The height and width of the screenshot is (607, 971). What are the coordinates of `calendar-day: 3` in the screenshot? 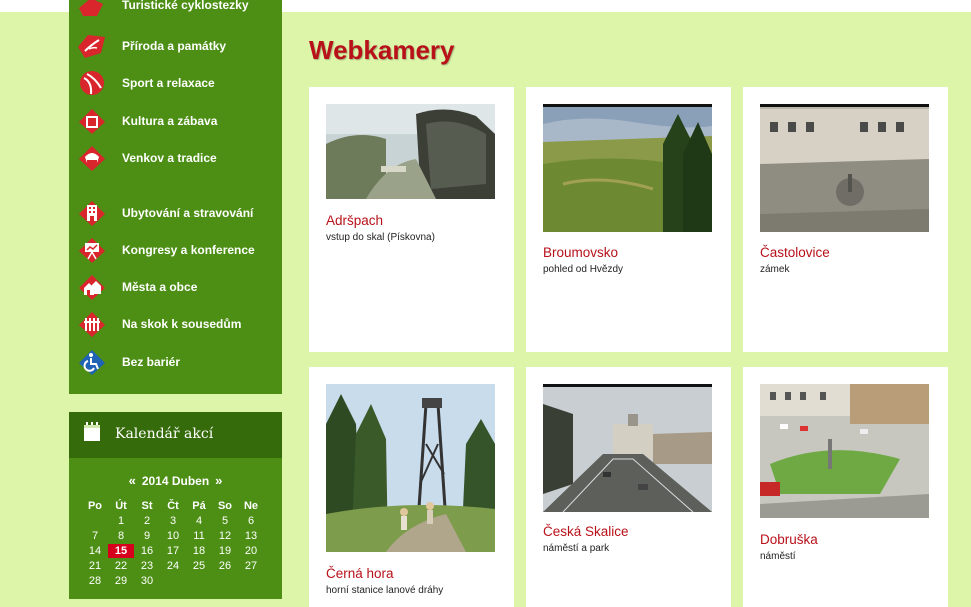 It's located at (173, 521).